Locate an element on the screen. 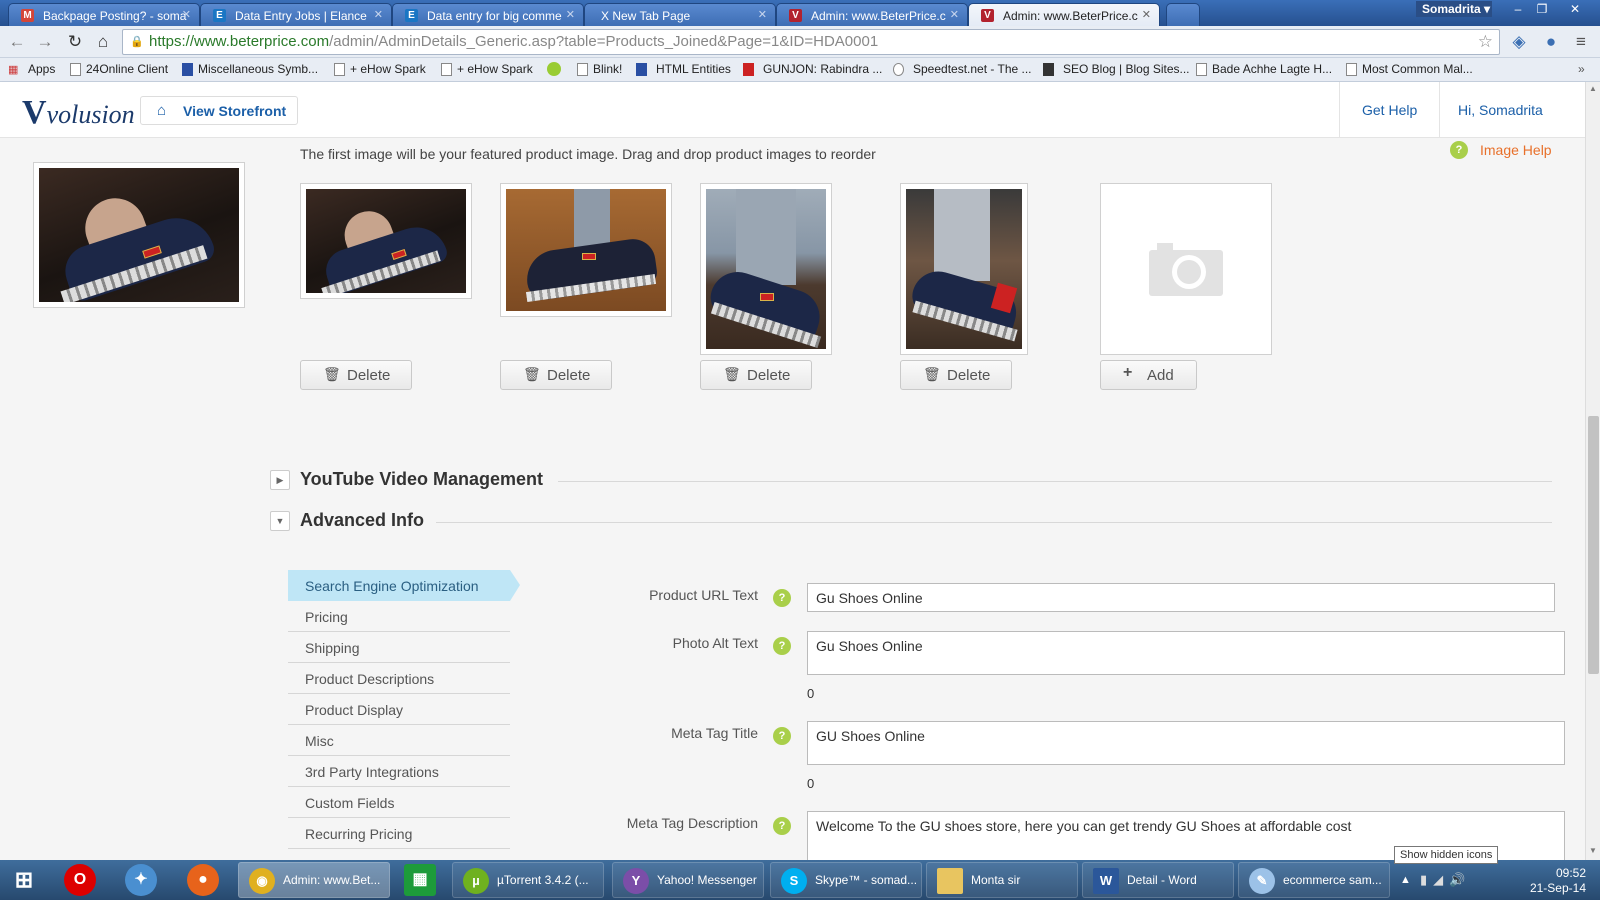  sidebar-item-recurring-pricing: Recurring Pricing is located at coordinates (399, 833).